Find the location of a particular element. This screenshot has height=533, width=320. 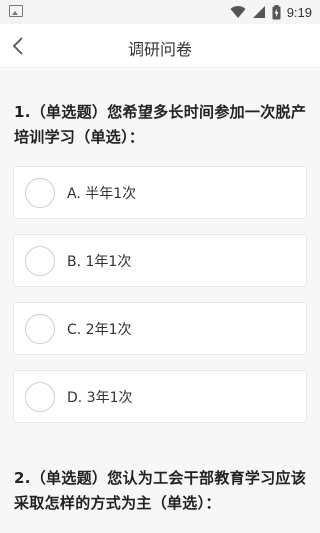

battery-icon is located at coordinates (276, 11).